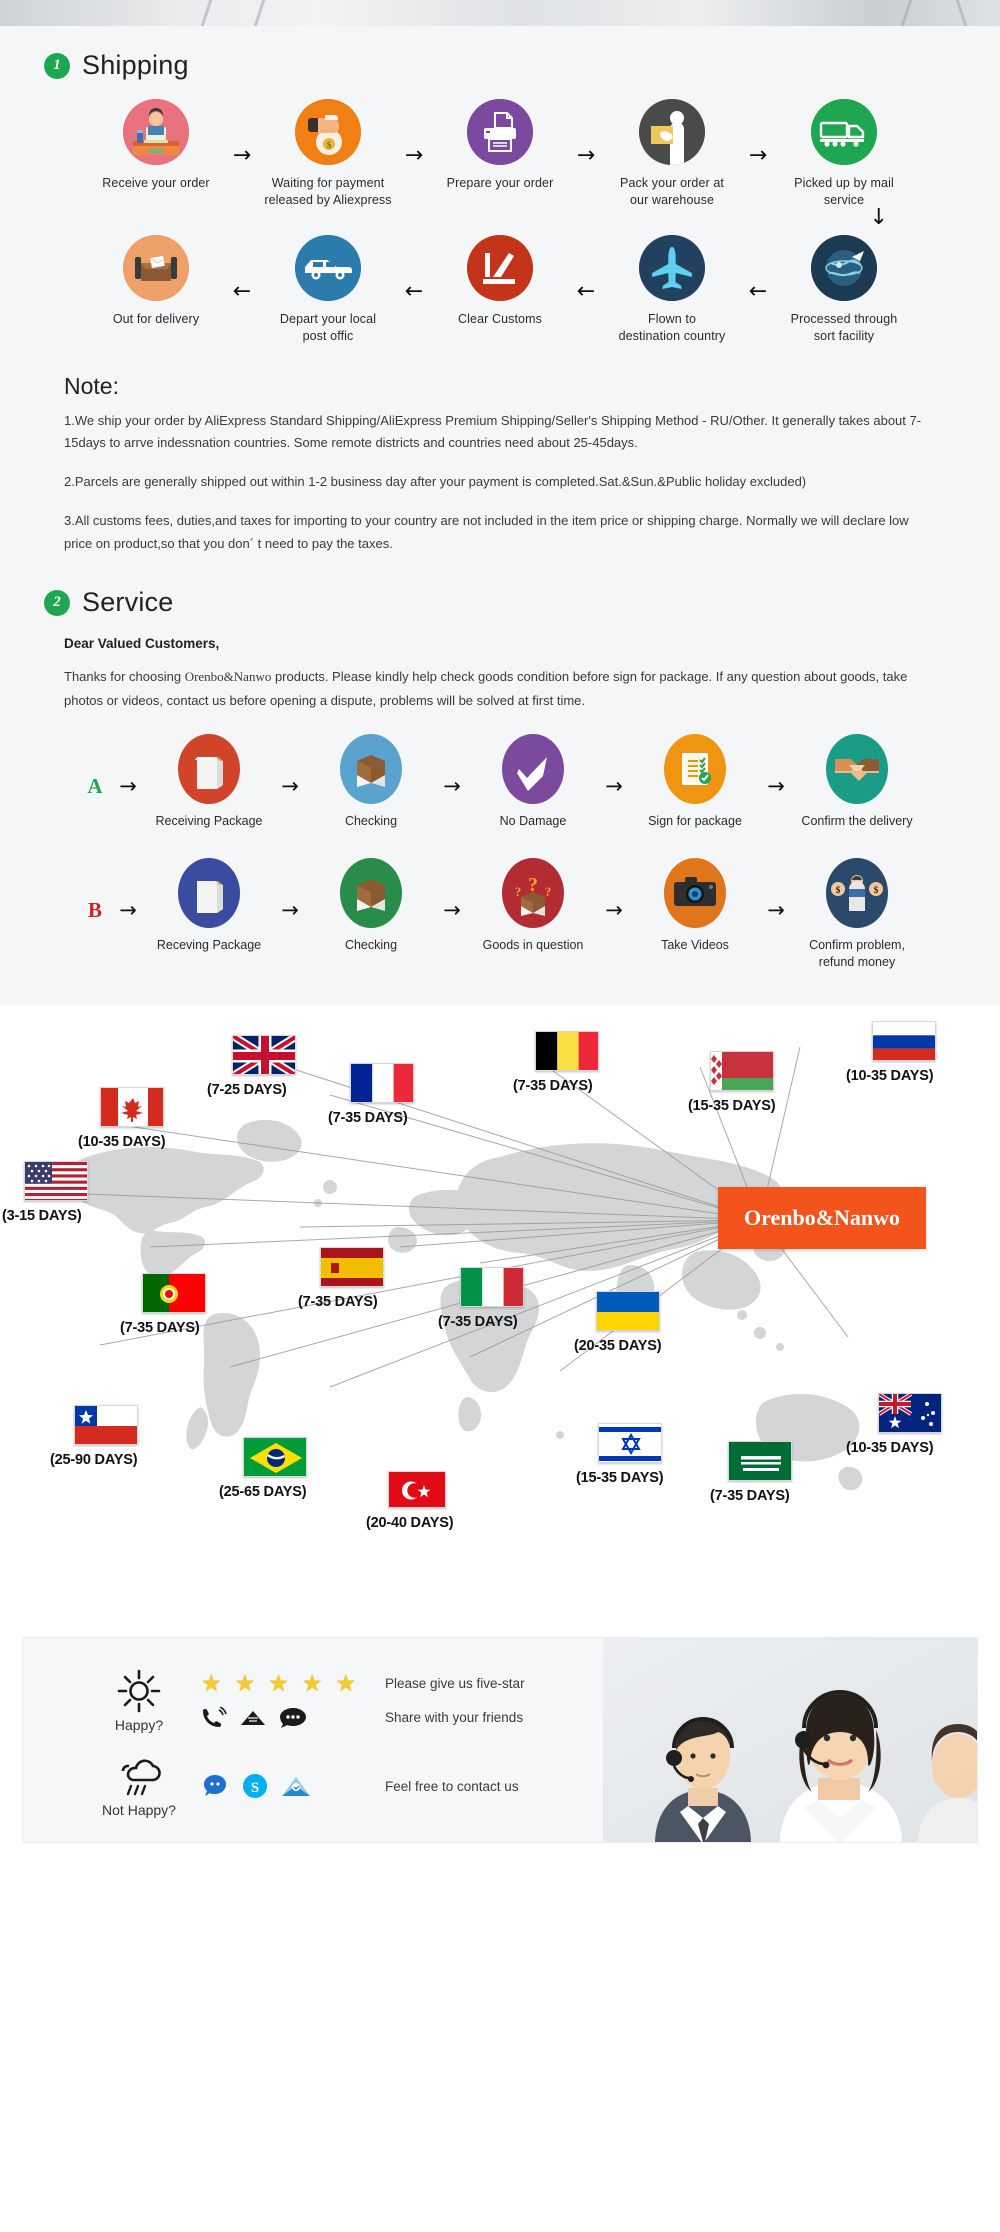 The height and width of the screenshot is (2232, 1000). Describe the element at coordinates (156, 318) in the screenshot. I see `shipping-step-label: Out for delivery` at that location.